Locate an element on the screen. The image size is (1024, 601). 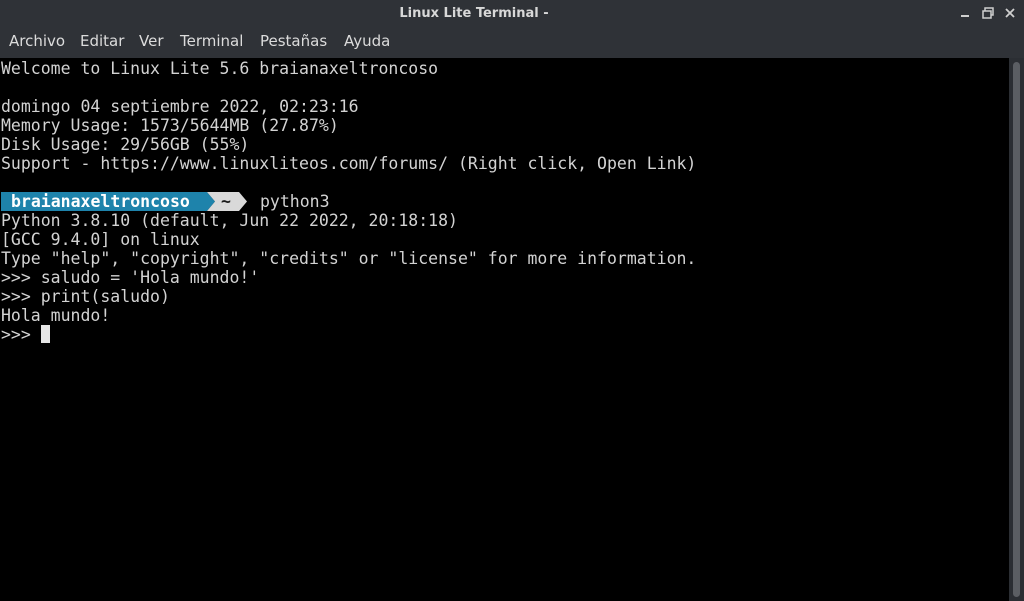
scrollbar-thumb is located at coordinates (1016, 329).